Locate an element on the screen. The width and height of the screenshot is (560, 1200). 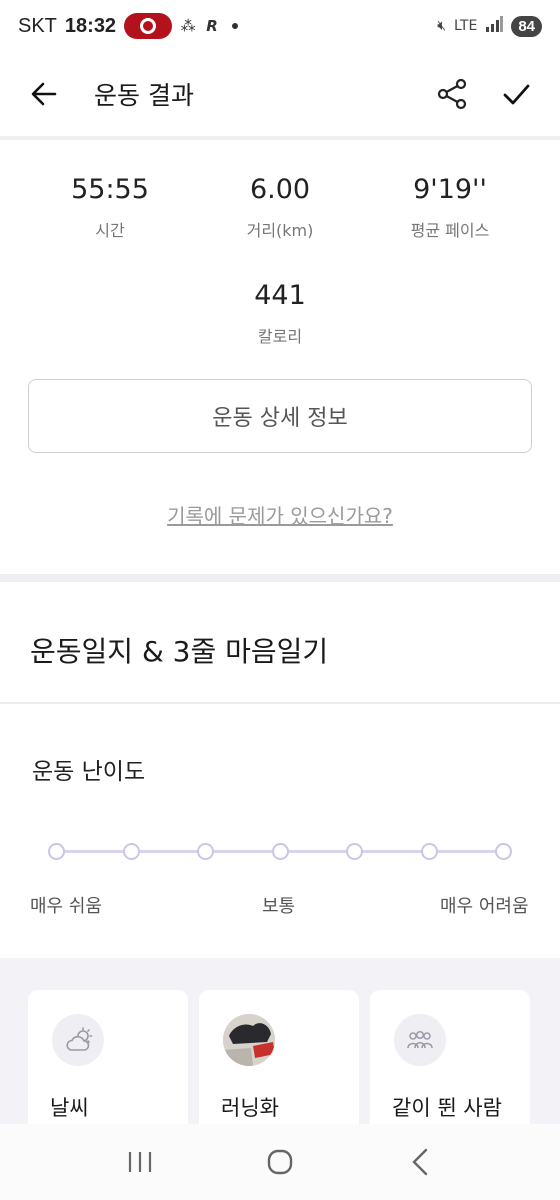
journal-section-title: 운동일지 & 3줄 마음일기 is located at coordinates (179, 651).